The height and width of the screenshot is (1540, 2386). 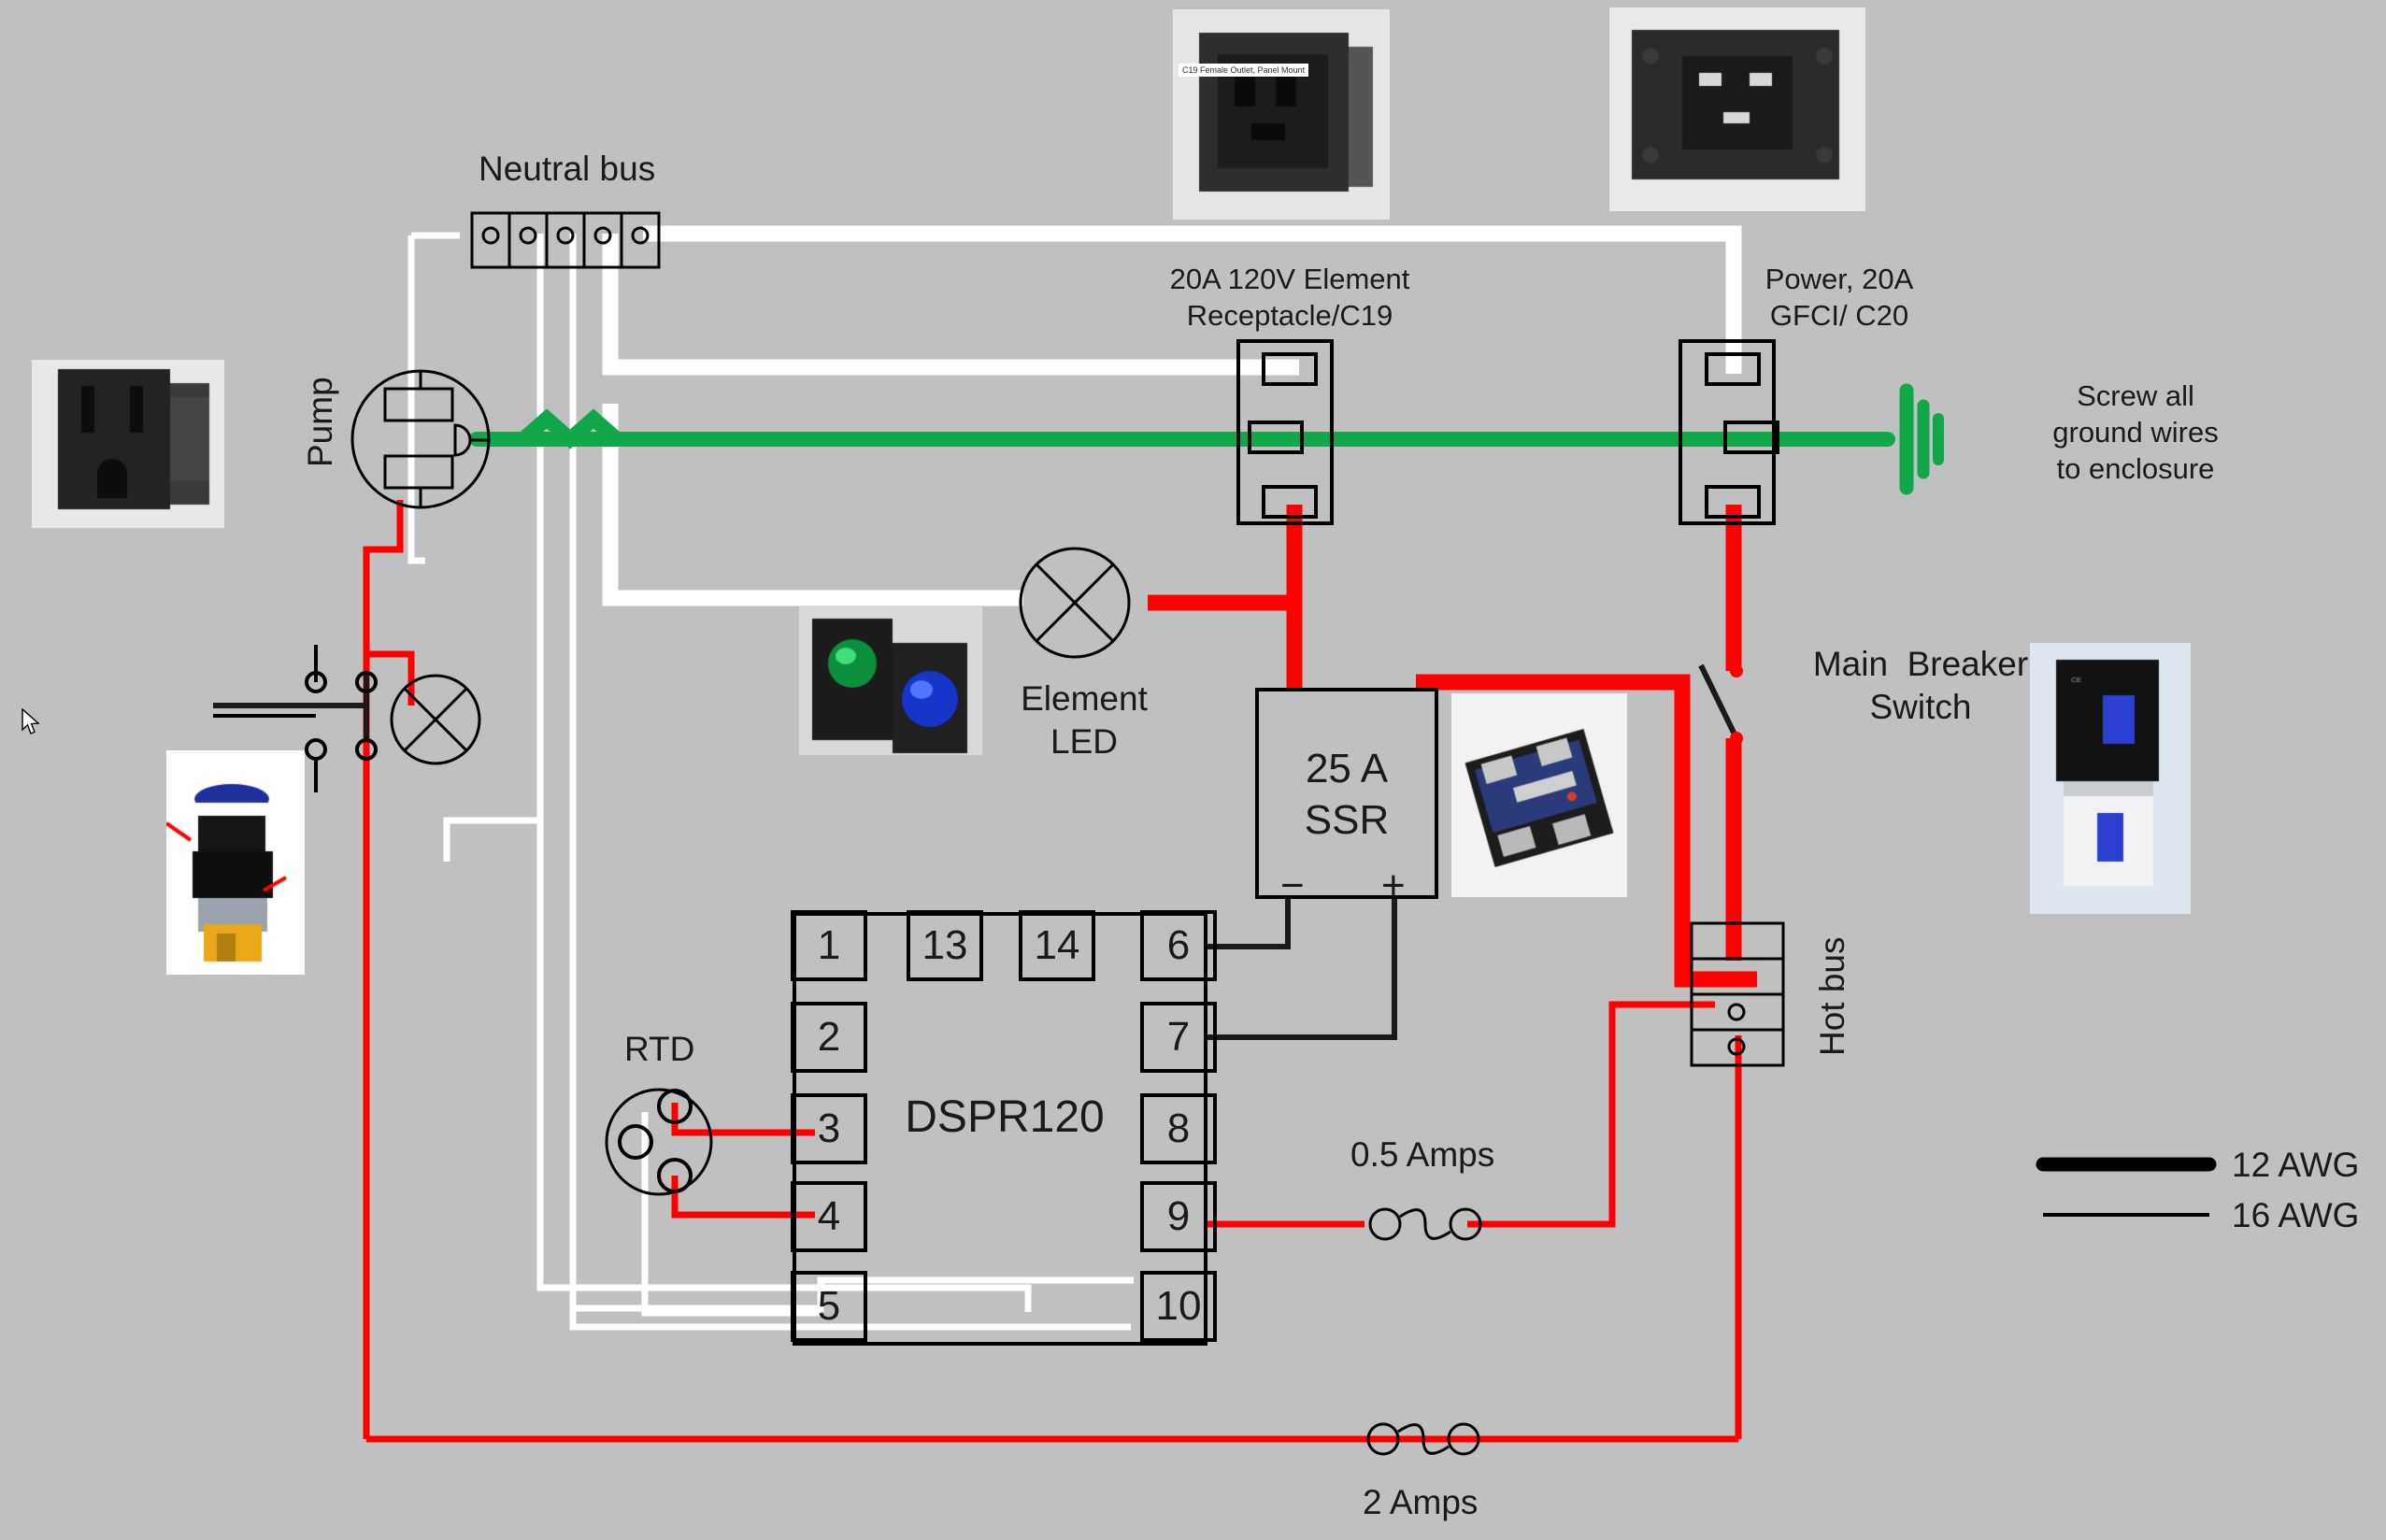 What do you see at coordinates (829, 1216) in the screenshot?
I see `terminal-4: 4` at bounding box center [829, 1216].